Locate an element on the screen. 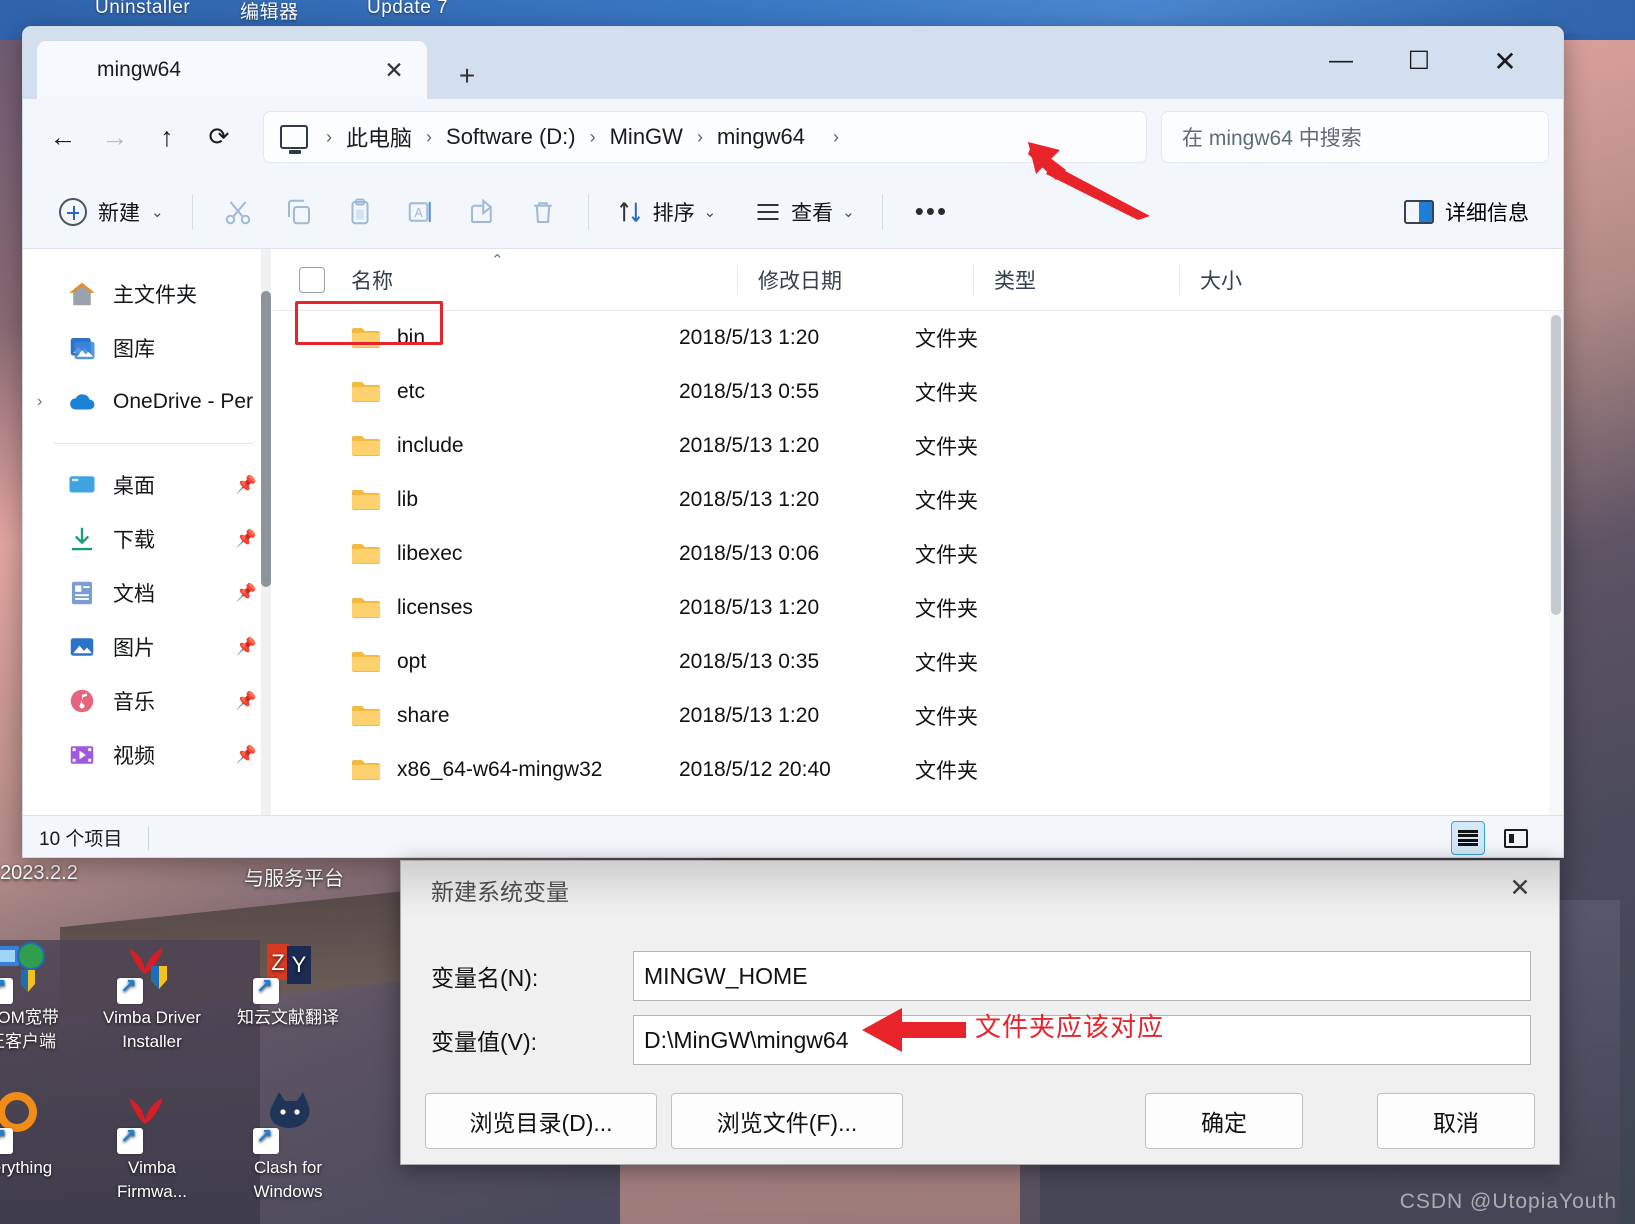 The height and width of the screenshot is (1224, 1635). sidebar-item-pictures: 图片 📌 is located at coordinates (148, 647).